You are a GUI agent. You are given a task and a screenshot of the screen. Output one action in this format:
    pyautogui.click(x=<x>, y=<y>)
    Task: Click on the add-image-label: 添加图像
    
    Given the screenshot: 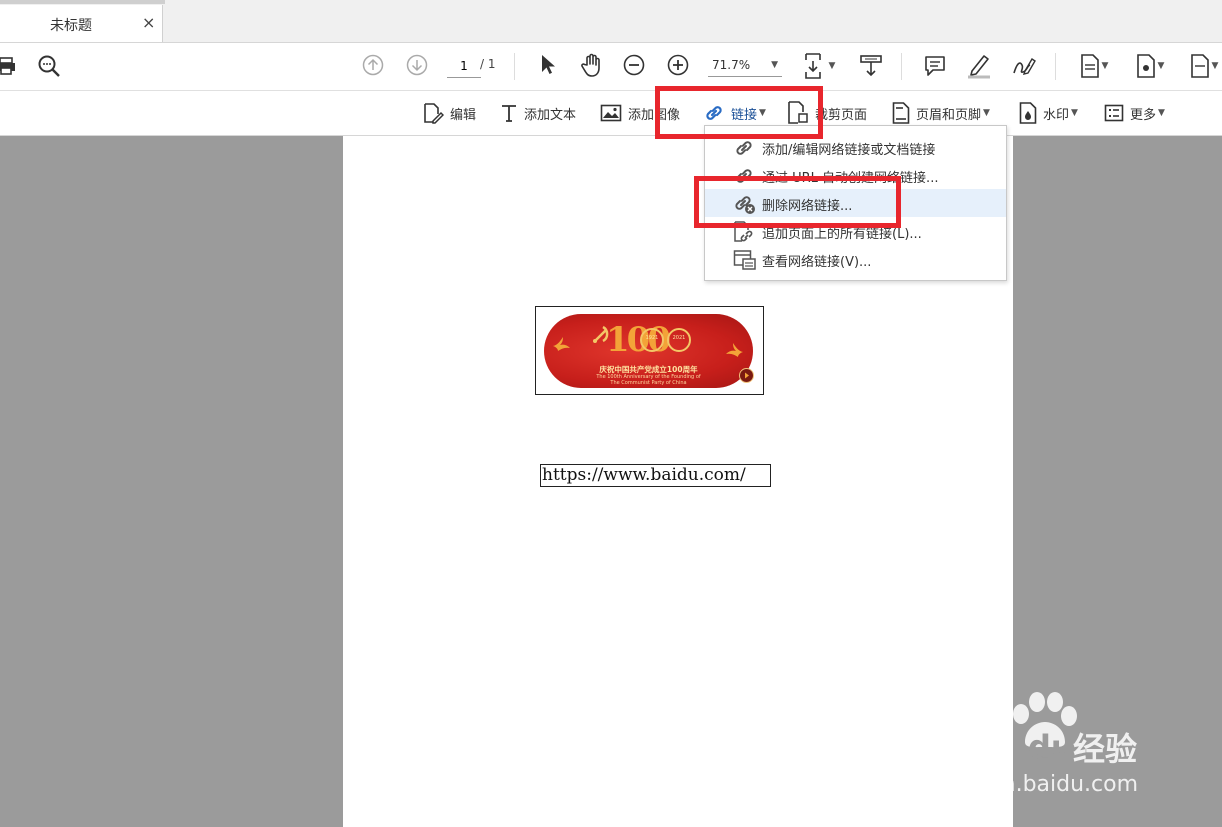 What is the action you would take?
    pyautogui.click(x=654, y=115)
    